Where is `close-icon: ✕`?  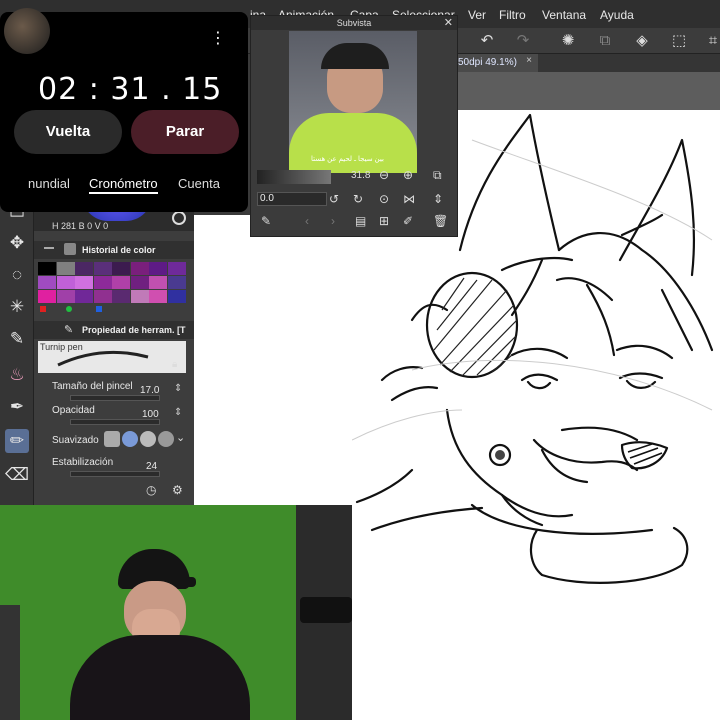 close-icon: ✕ is located at coordinates (448, 22).